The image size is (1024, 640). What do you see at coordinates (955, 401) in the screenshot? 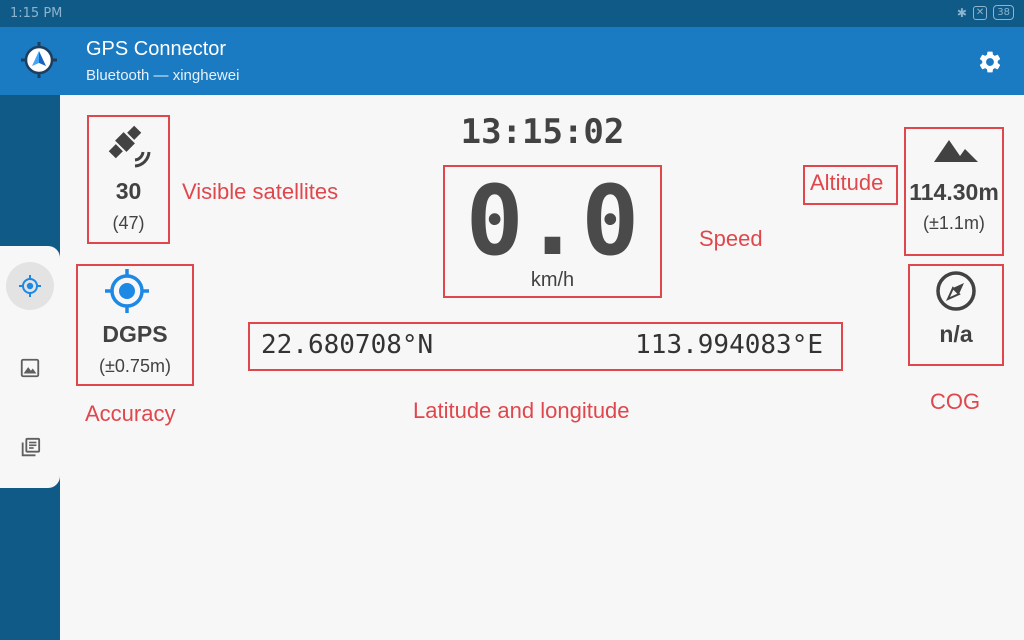
I see `annotation-cog: COG` at bounding box center [955, 401].